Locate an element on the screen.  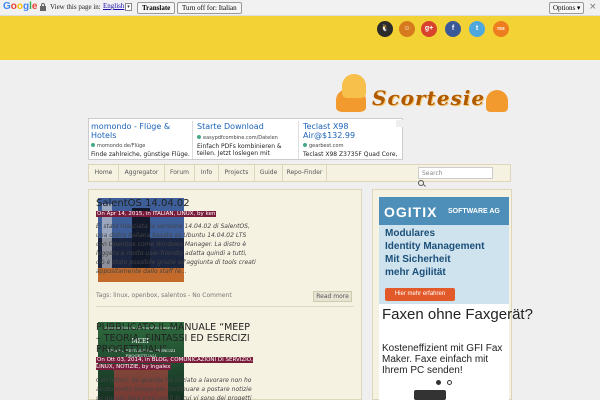
ad-line: mehr Agilität is located at coordinates (415, 272).